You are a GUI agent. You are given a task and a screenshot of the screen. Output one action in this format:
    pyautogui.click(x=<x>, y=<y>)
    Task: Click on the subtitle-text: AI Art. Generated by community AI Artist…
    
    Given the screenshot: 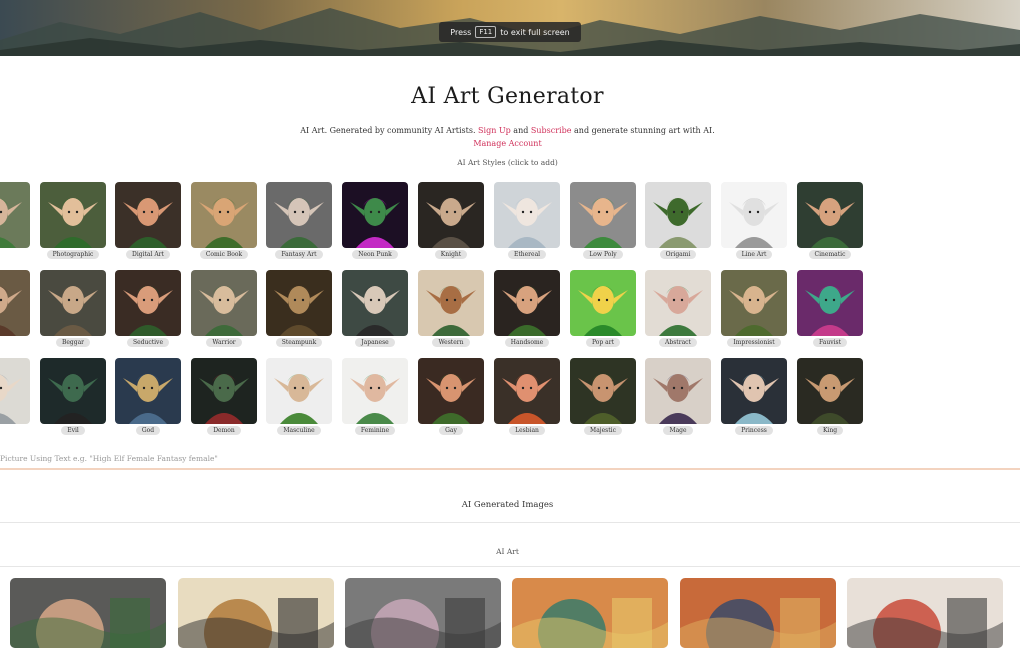 What is the action you would take?
    pyautogui.click(x=388, y=130)
    